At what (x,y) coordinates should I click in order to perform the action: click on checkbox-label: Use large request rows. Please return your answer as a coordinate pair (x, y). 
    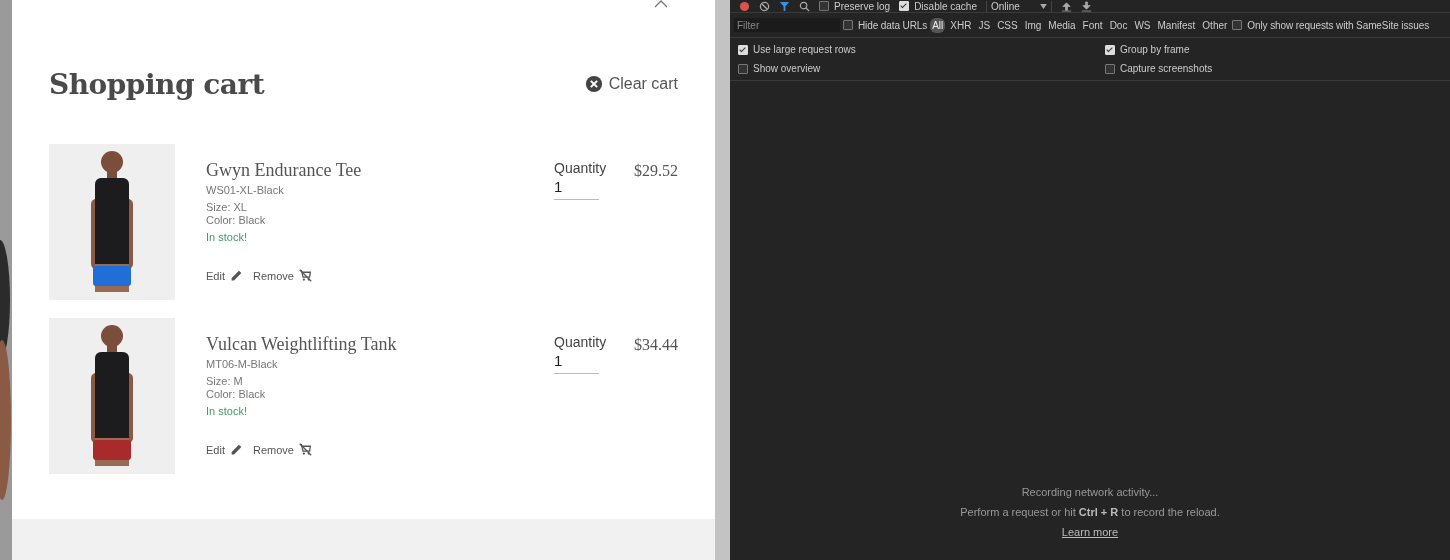
    Looking at the image, I should click on (804, 49).